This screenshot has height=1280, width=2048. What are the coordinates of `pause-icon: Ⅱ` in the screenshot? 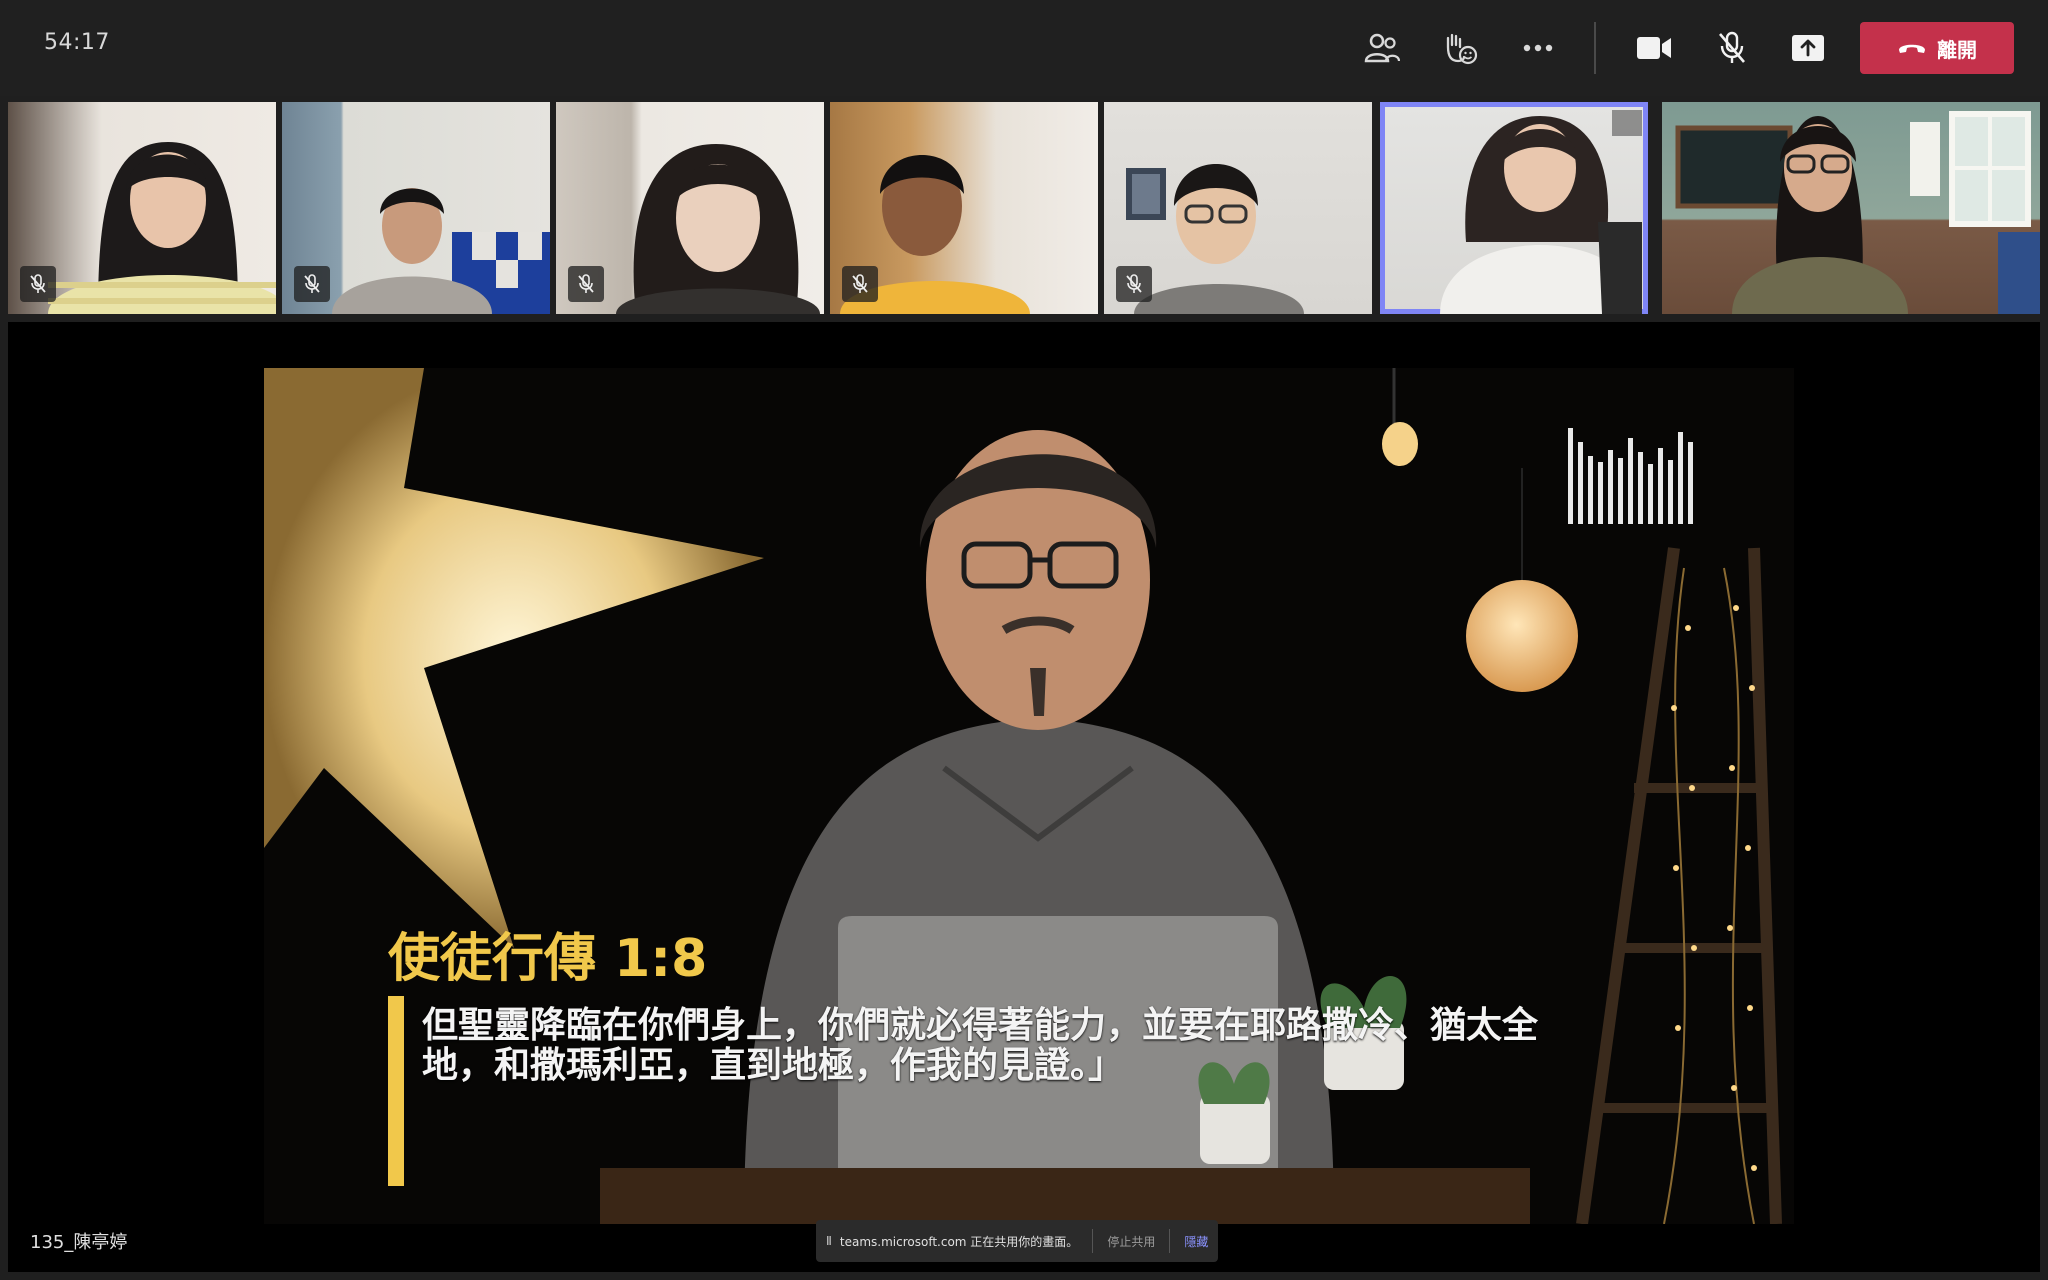 It's located at (829, 1241).